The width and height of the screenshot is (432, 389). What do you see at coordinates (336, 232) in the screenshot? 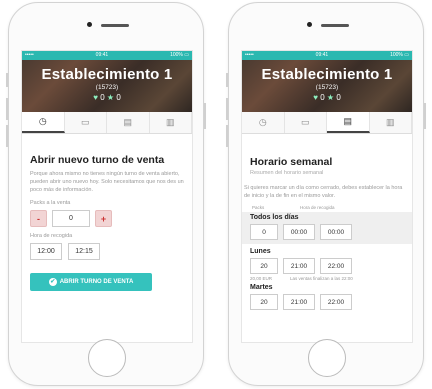
I see `end-time-input: 00:00` at bounding box center [336, 232].